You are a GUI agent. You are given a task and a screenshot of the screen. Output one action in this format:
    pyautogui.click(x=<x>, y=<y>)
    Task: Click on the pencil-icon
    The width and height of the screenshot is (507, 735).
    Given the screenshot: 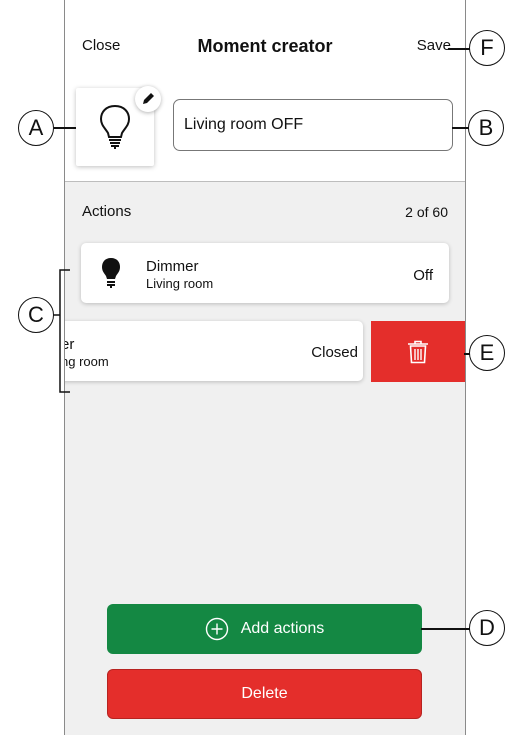 What is the action you would take?
    pyautogui.click(x=148, y=98)
    